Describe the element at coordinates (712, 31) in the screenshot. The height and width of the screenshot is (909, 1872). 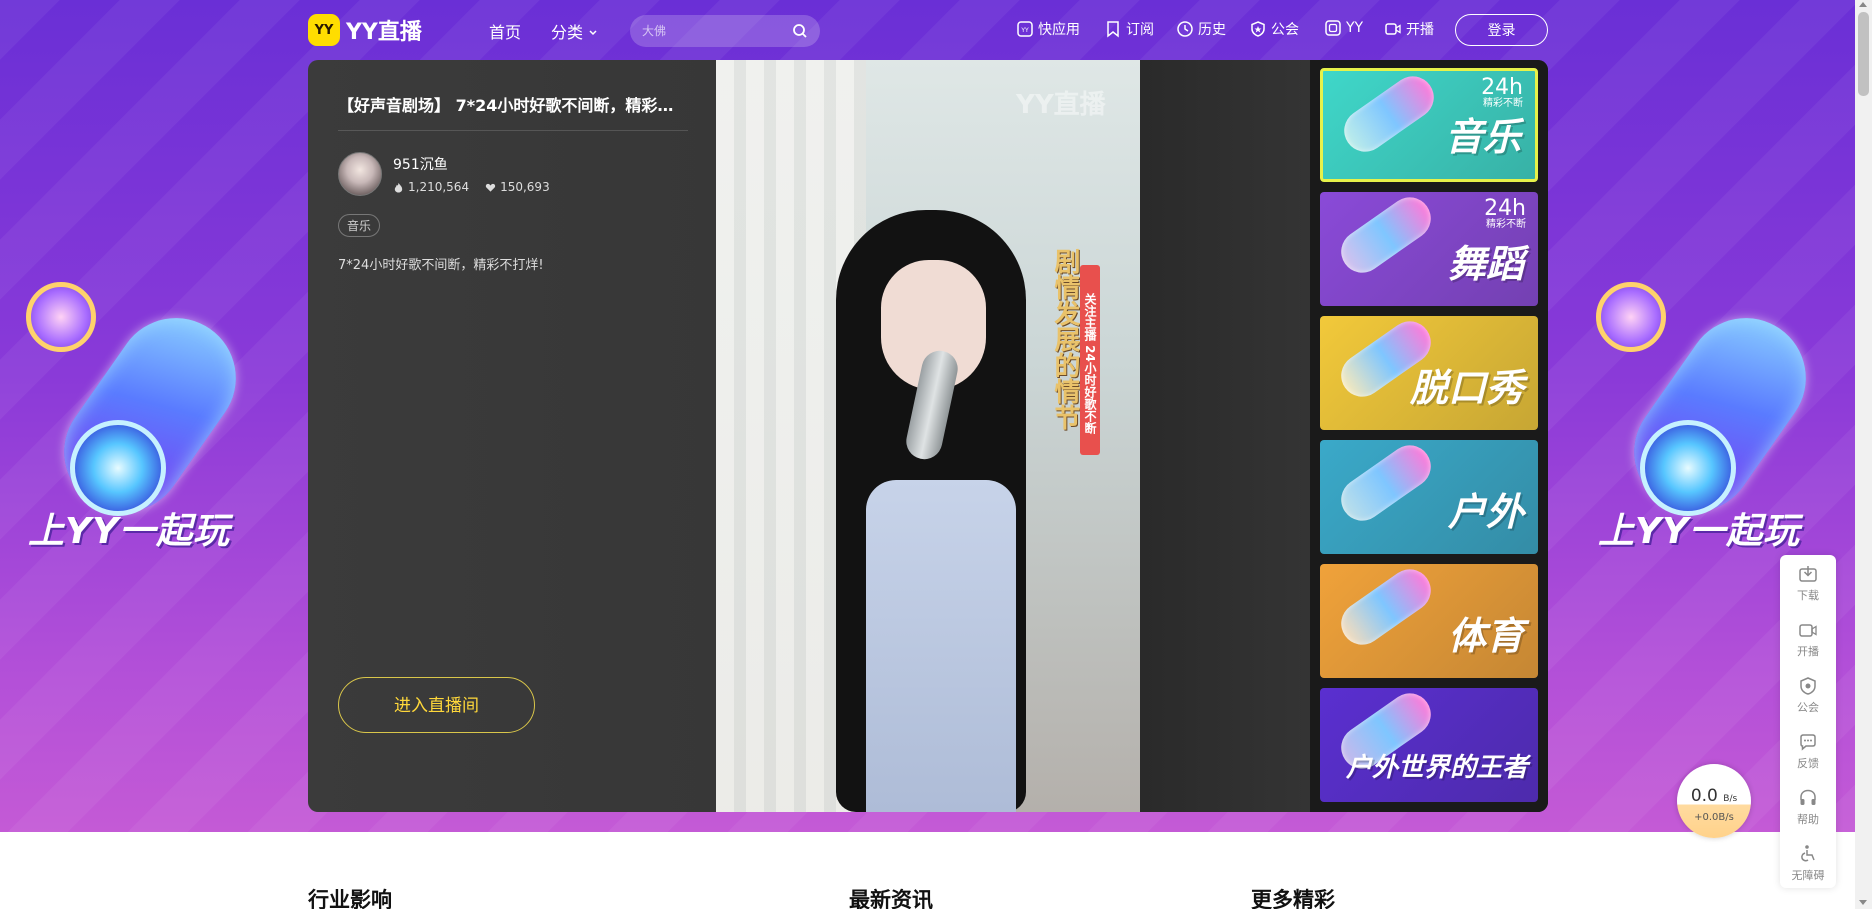
I see `search-input` at that location.